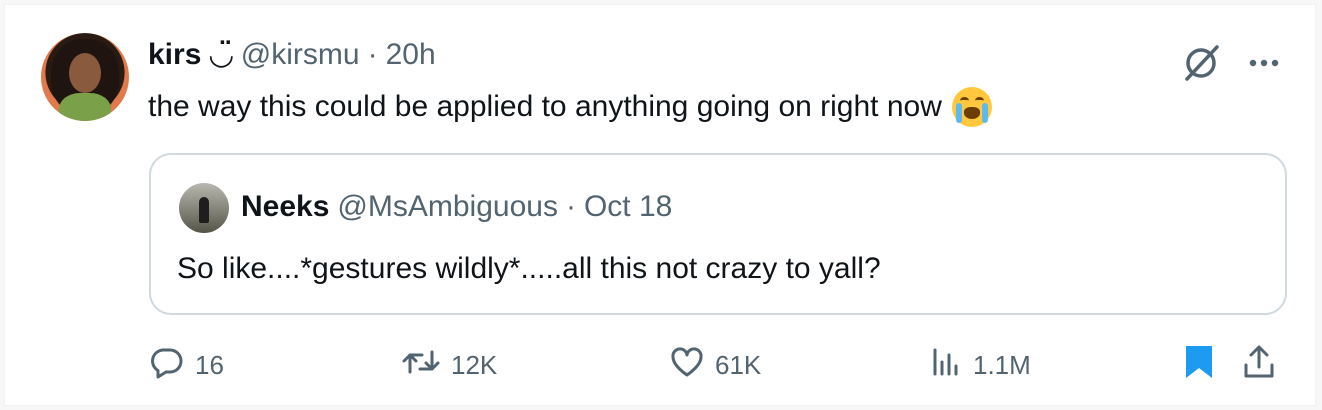 The image size is (1322, 410). What do you see at coordinates (945, 365) in the screenshot?
I see `views-icon` at bounding box center [945, 365].